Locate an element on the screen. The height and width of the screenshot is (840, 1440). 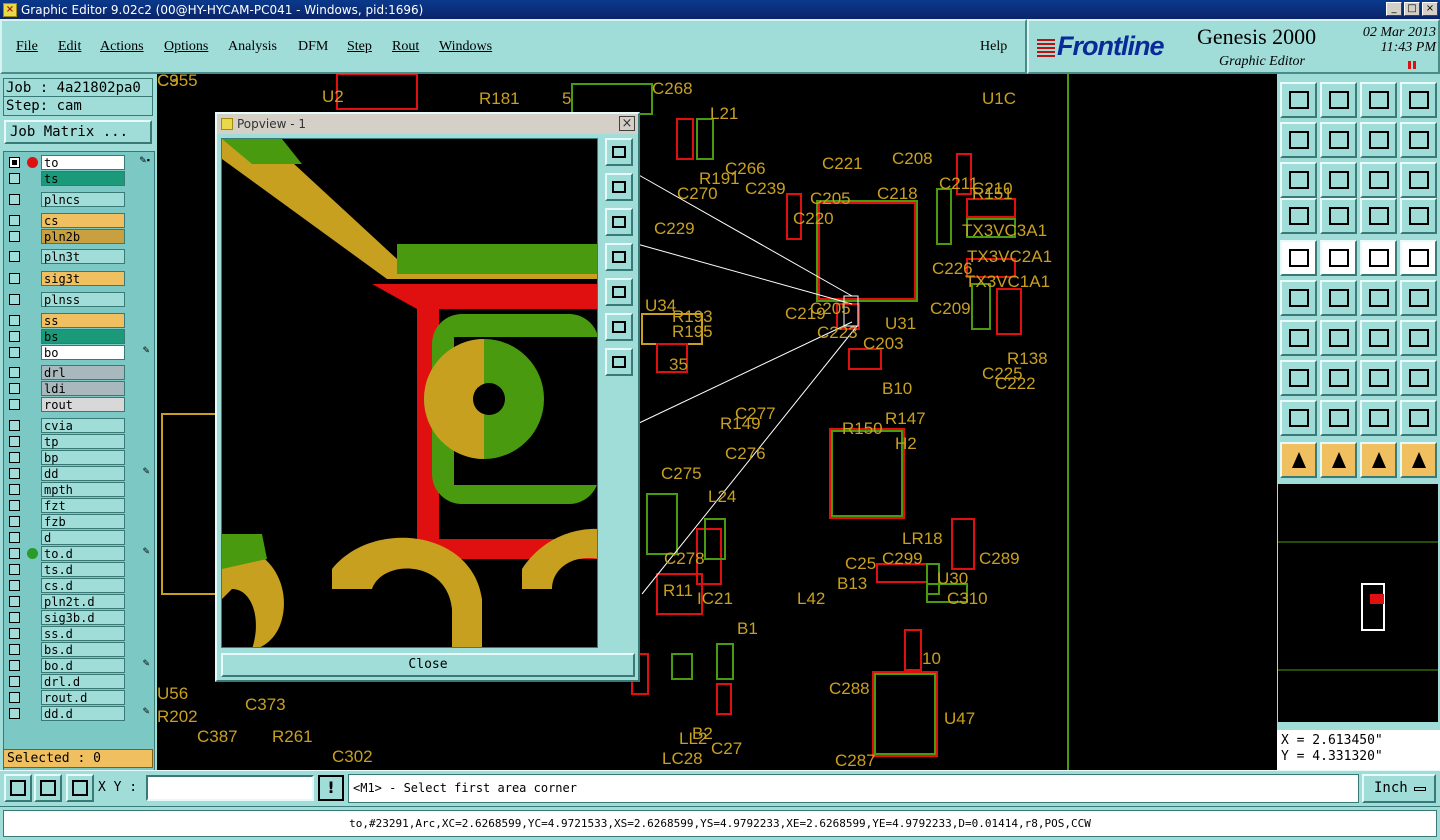
menu-file: File is located at coordinates (27, 47).